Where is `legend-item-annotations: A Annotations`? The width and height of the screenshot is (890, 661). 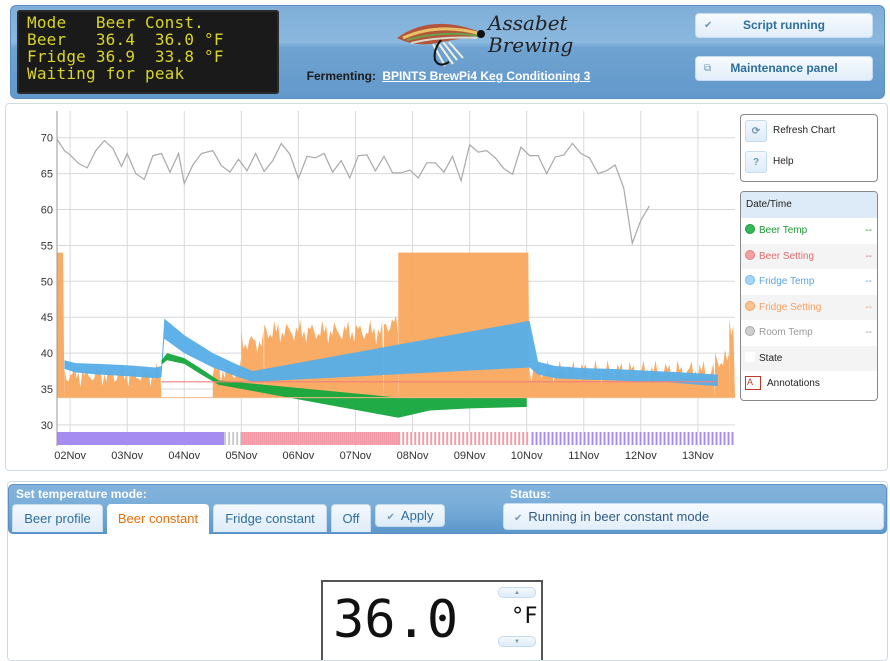
legend-item-annotations: A Annotations is located at coordinates (809, 384).